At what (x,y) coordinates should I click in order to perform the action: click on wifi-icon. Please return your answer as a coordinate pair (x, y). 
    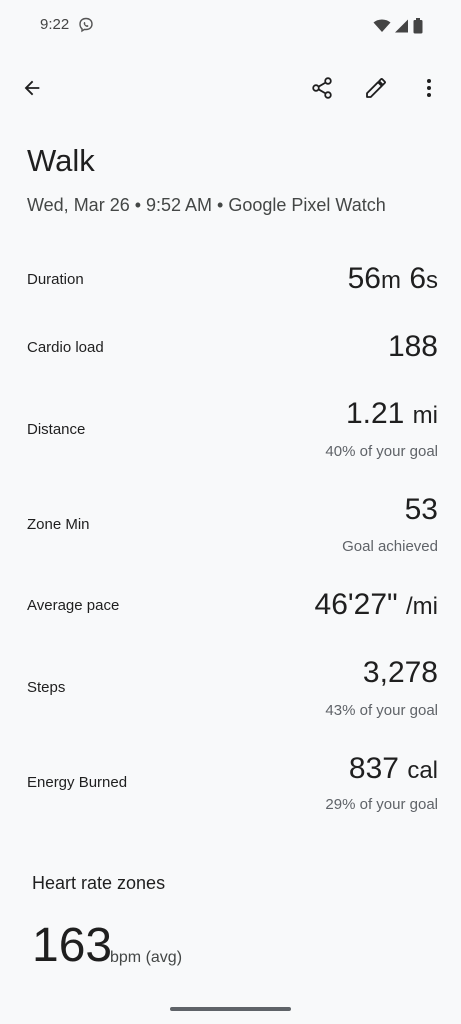
    Looking at the image, I should click on (382, 25).